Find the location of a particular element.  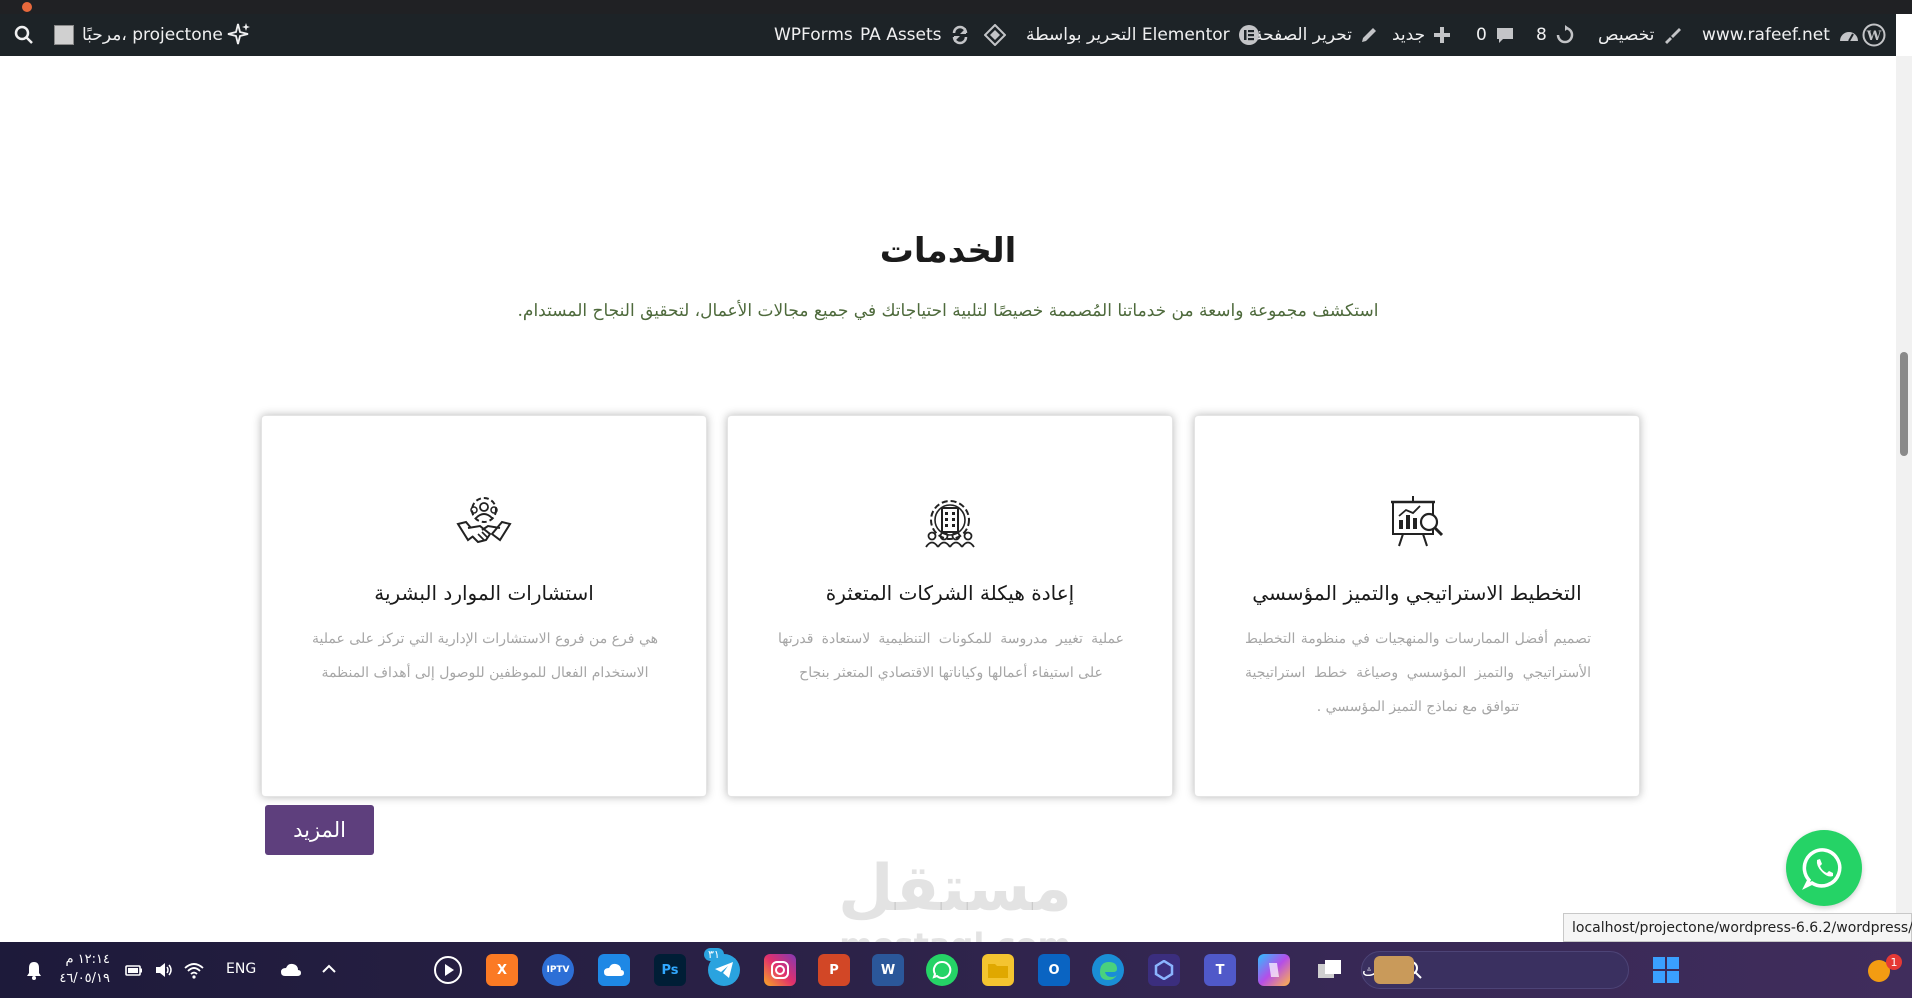

dashboard-gauge-icon is located at coordinates (1848, 37).